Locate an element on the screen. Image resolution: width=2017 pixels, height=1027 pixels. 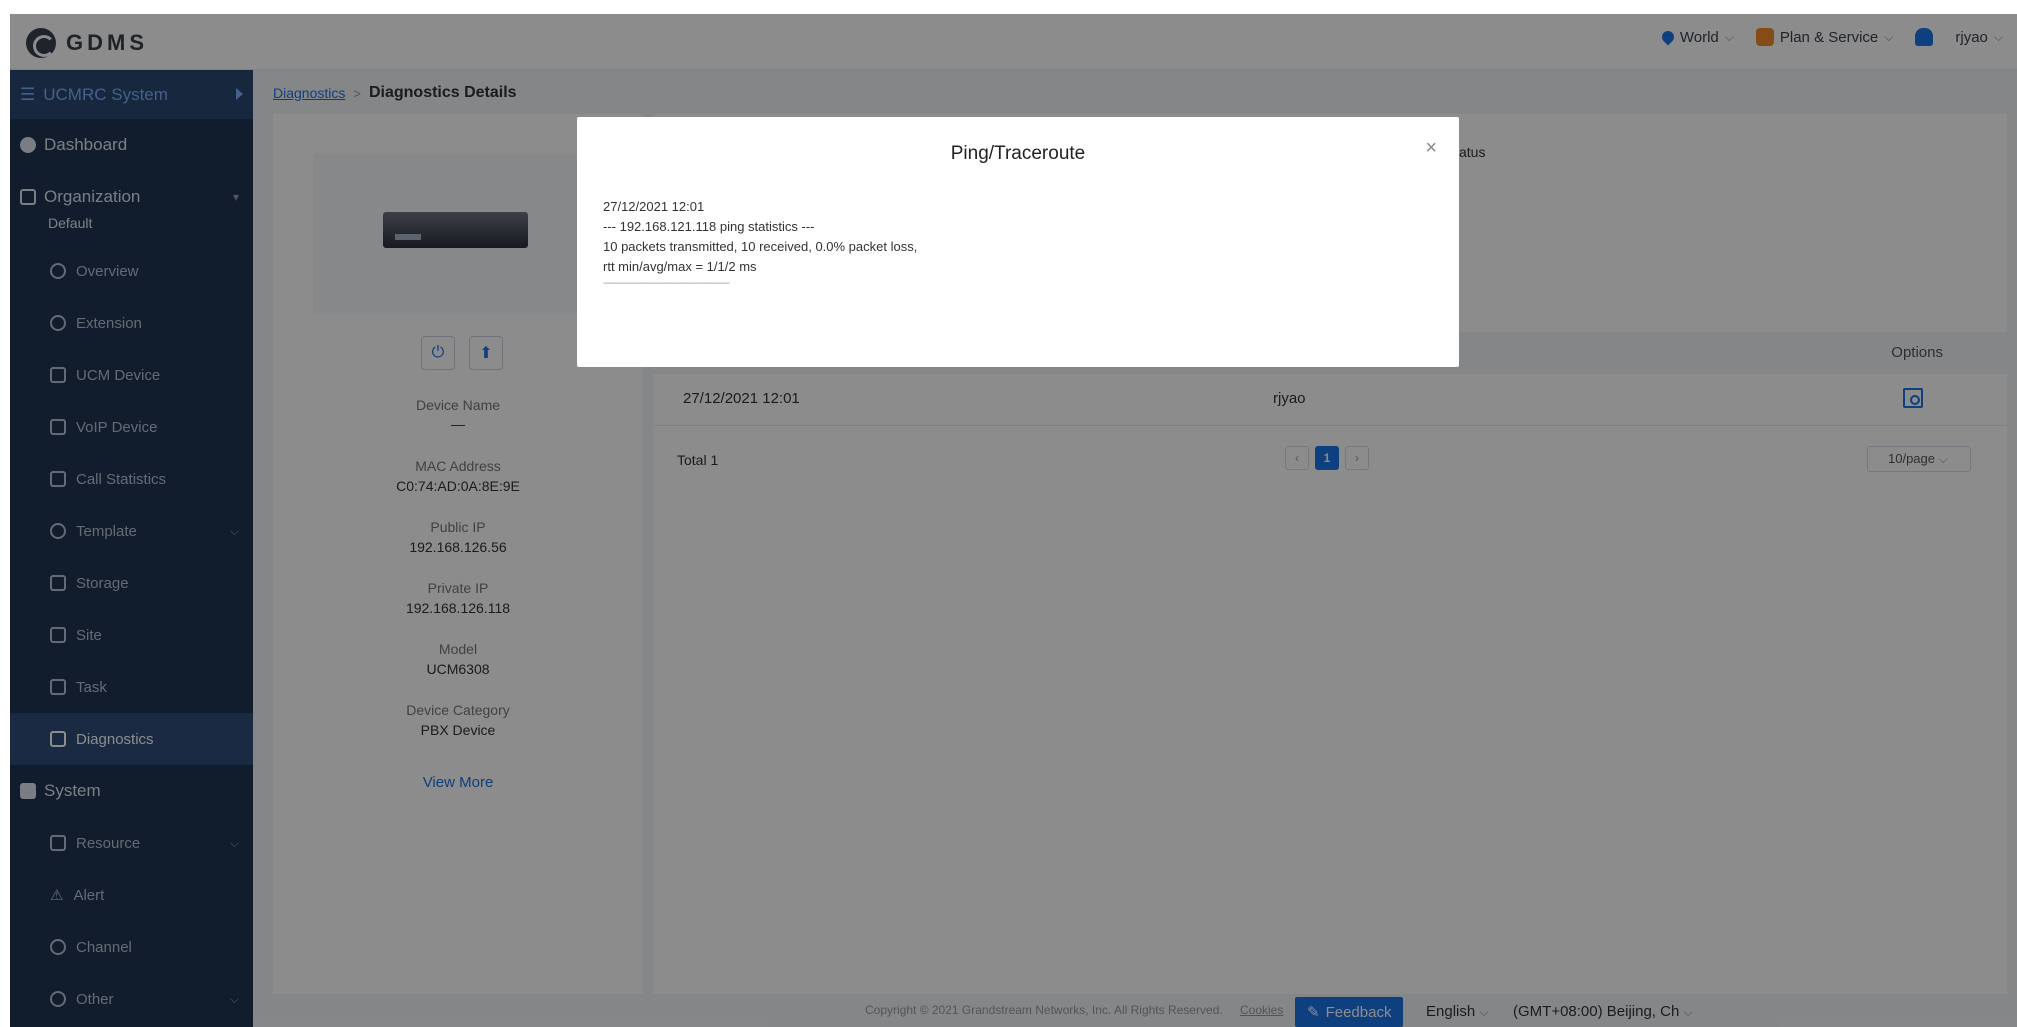
close-icon: × is located at coordinates (1431, 148).